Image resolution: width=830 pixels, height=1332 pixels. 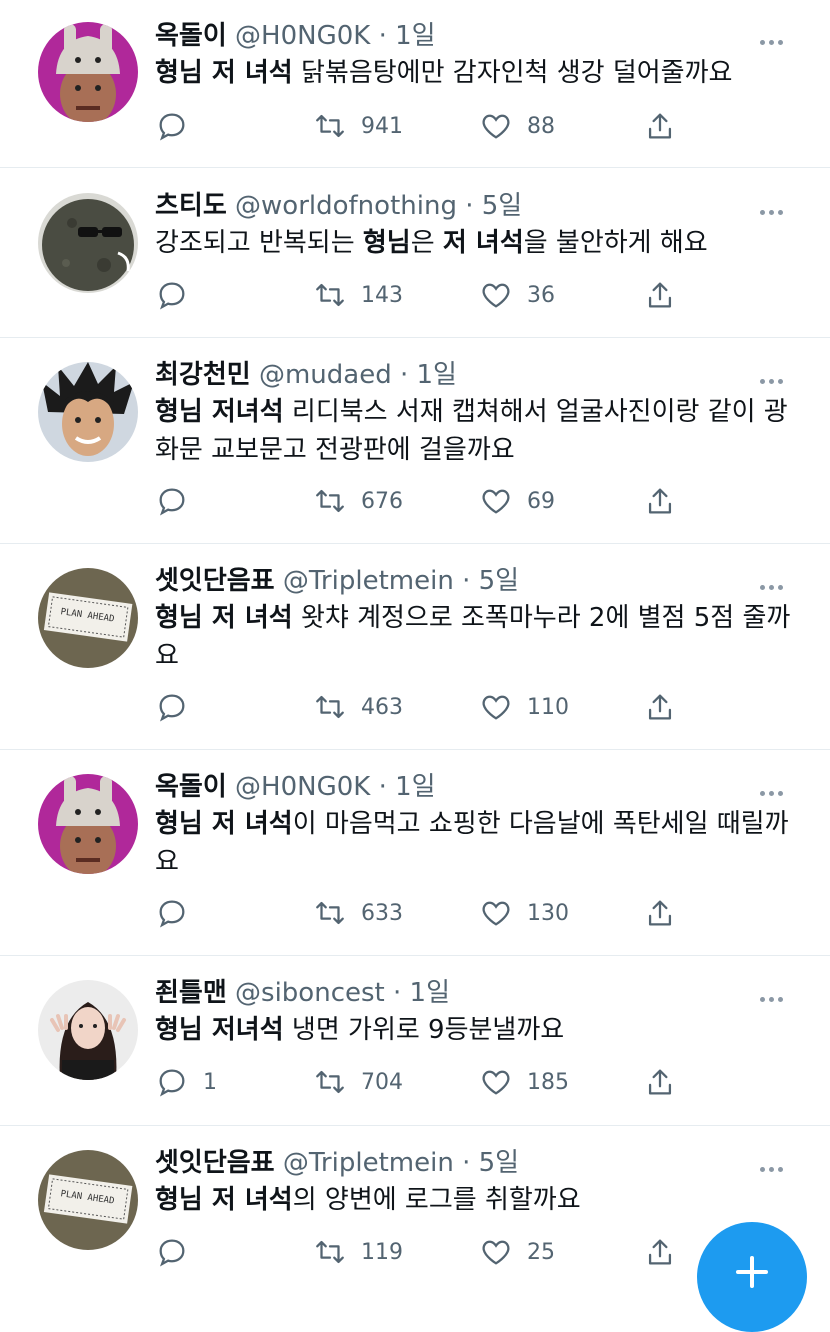 What do you see at coordinates (524, 707) in the screenshot?
I see `like-button: 110` at bounding box center [524, 707].